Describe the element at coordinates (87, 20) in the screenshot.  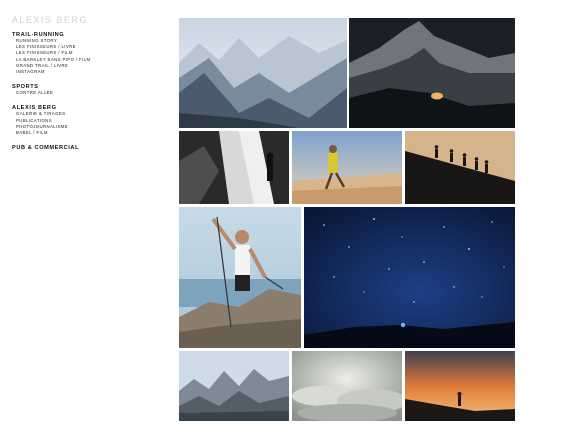
I see `site-logo: ALEXIS BERG` at that location.